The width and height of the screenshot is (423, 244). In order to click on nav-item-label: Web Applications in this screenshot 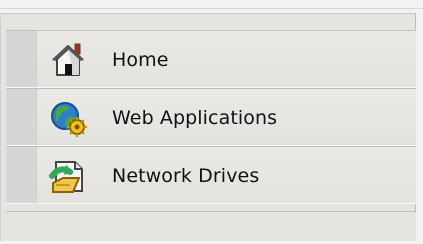, I will do `click(195, 118)`.